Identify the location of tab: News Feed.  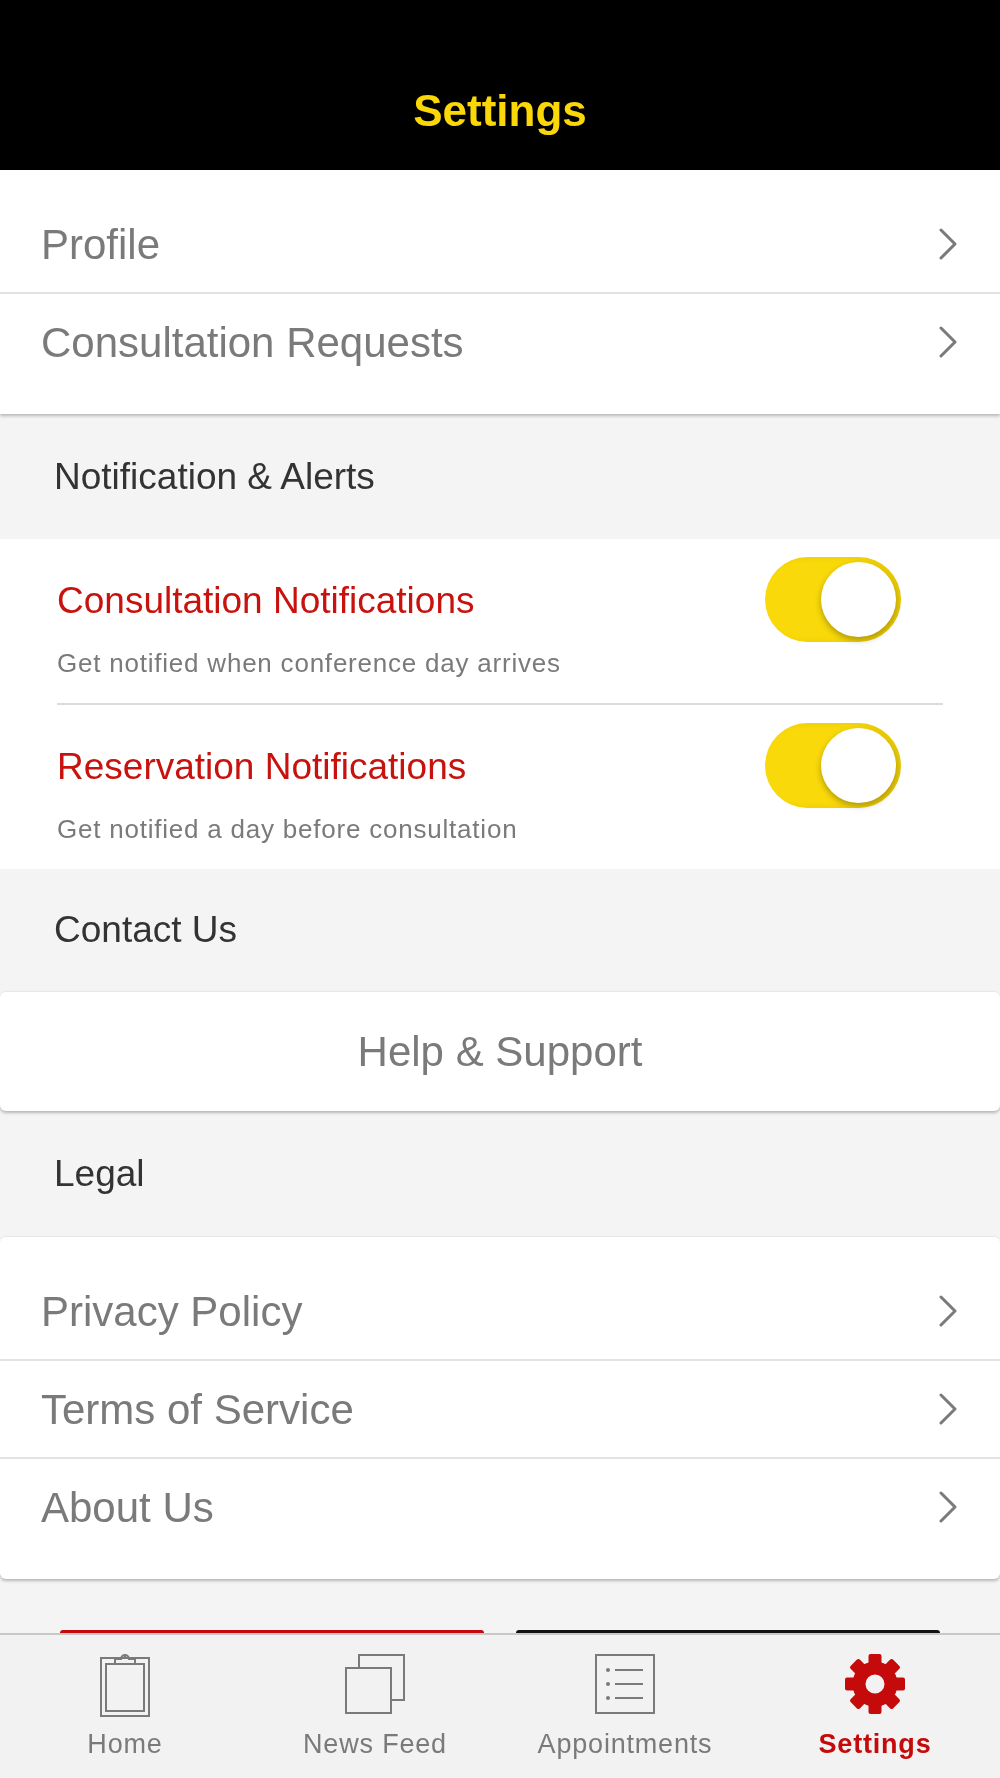
(375, 1706).